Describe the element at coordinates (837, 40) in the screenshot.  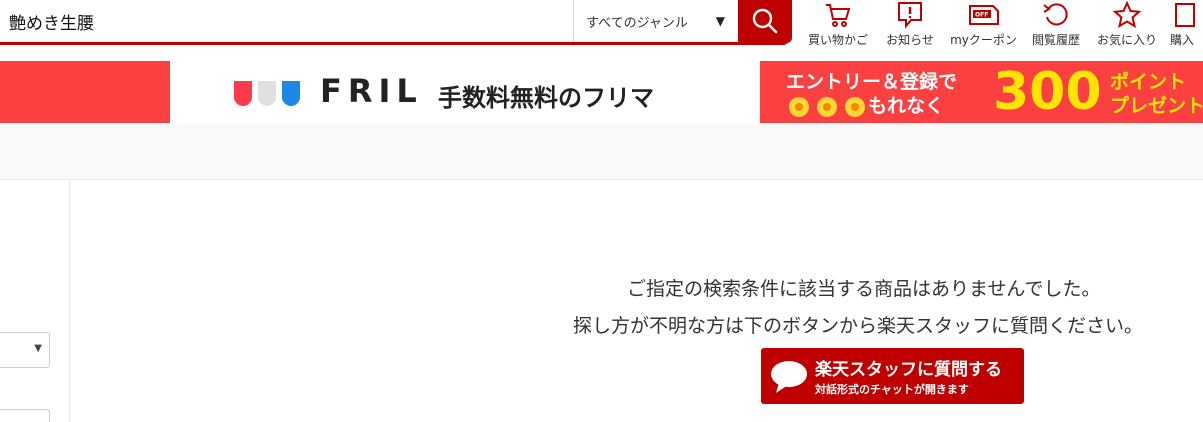
I see `nav-cart-label: 買い物かご` at that location.